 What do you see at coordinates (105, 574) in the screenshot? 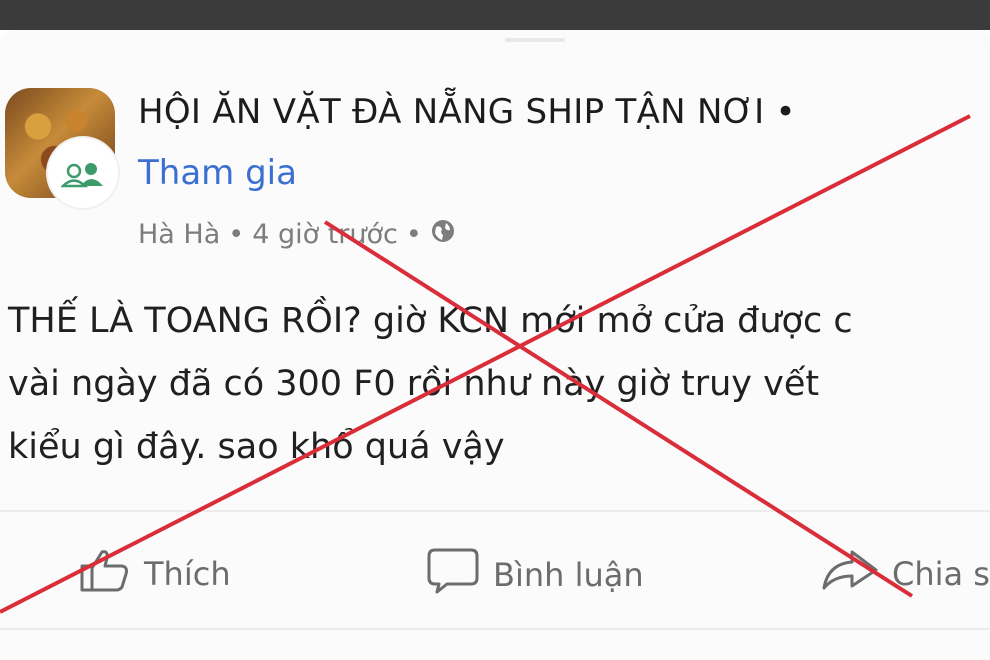
I see `thumbs-up-icon` at bounding box center [105, 574].